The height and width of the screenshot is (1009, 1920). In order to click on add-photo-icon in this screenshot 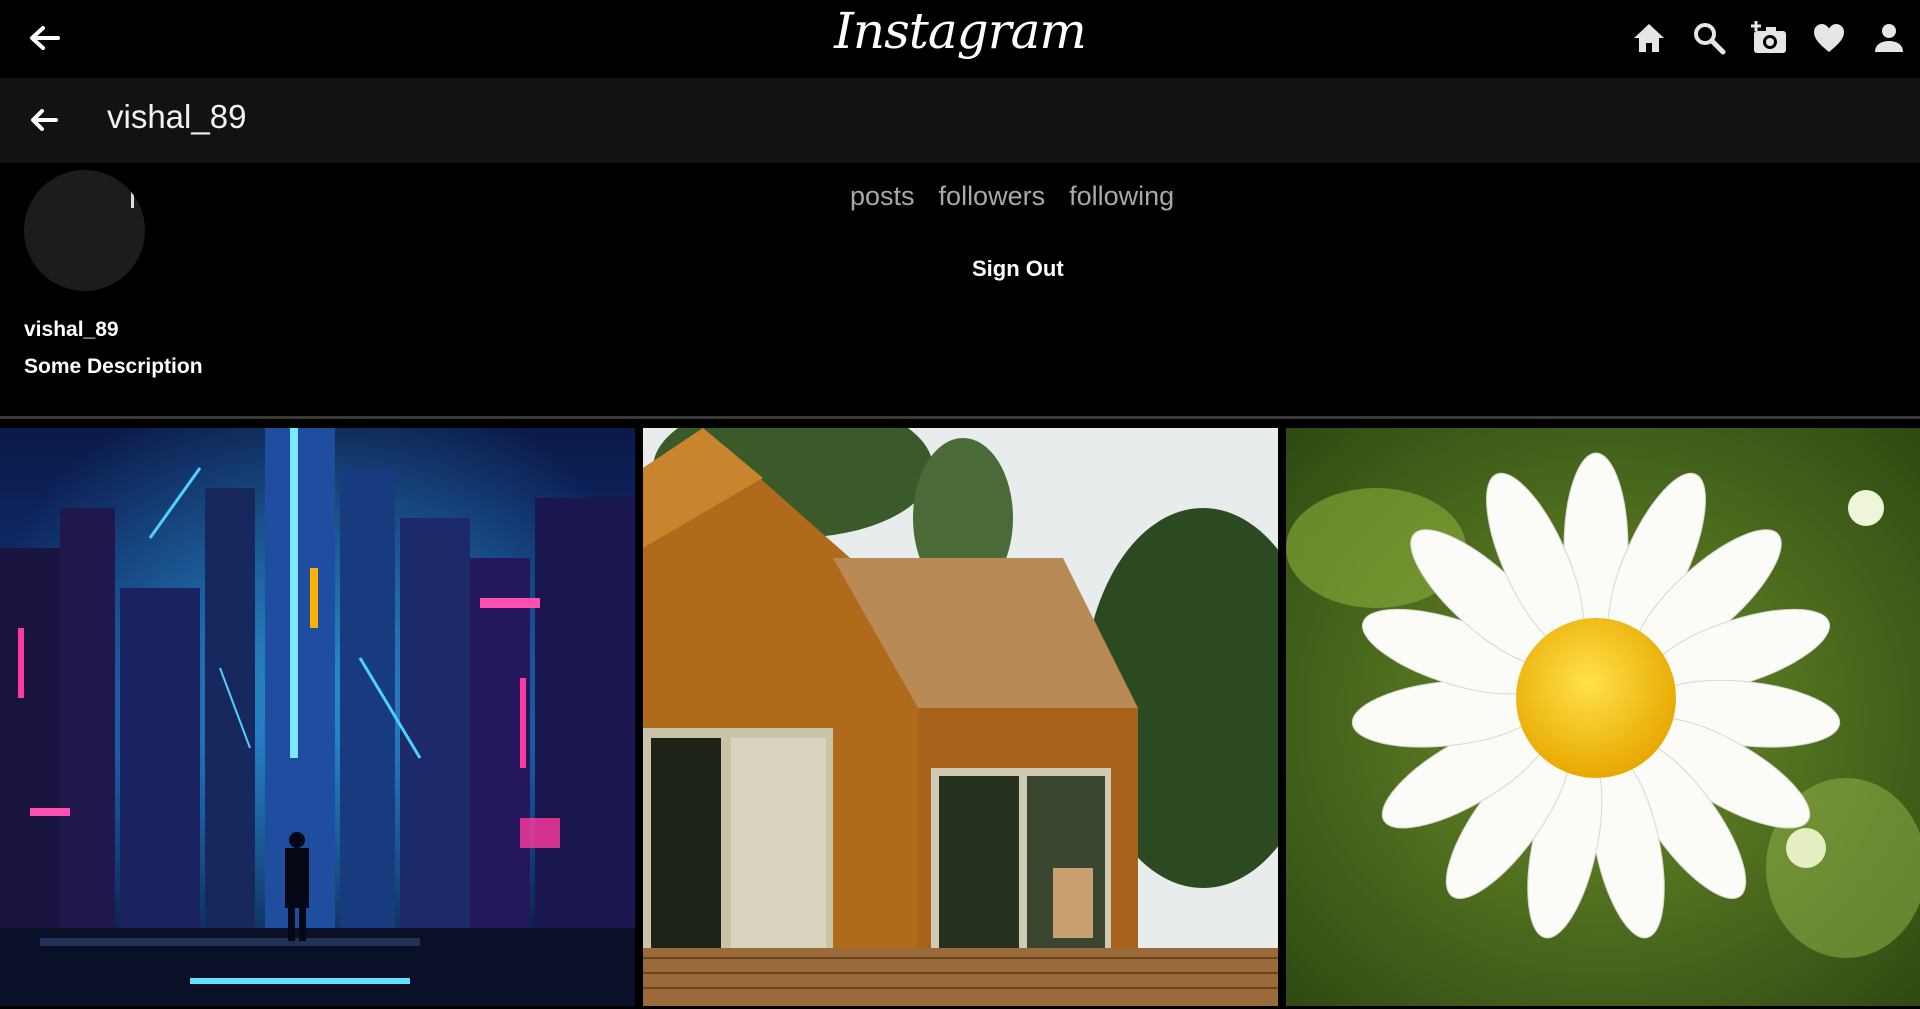, I will do `click(1769, 38)`.